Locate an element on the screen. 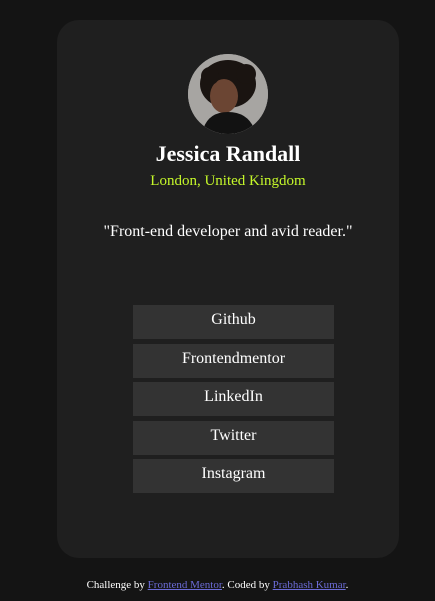 The image size is (435, 601). link-github-button: Github is located at coordinates (233, 322).